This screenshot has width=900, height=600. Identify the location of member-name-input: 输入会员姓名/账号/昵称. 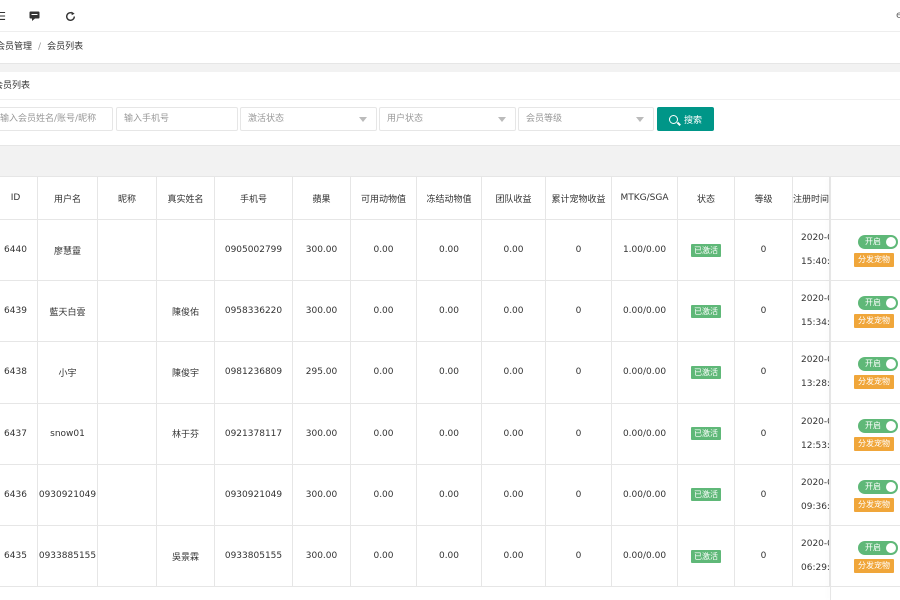
(56, 119).